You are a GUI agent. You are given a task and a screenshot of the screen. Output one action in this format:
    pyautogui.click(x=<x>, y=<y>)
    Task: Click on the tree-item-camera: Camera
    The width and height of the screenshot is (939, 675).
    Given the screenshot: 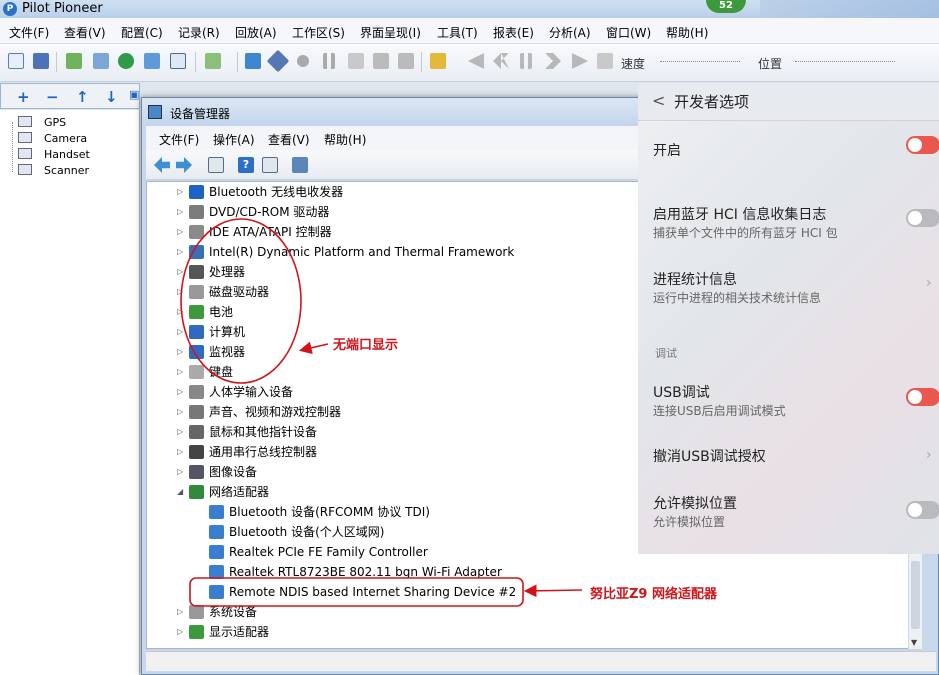 What is the action you would take?
    pyautogui.click(x=52, y=138)
    